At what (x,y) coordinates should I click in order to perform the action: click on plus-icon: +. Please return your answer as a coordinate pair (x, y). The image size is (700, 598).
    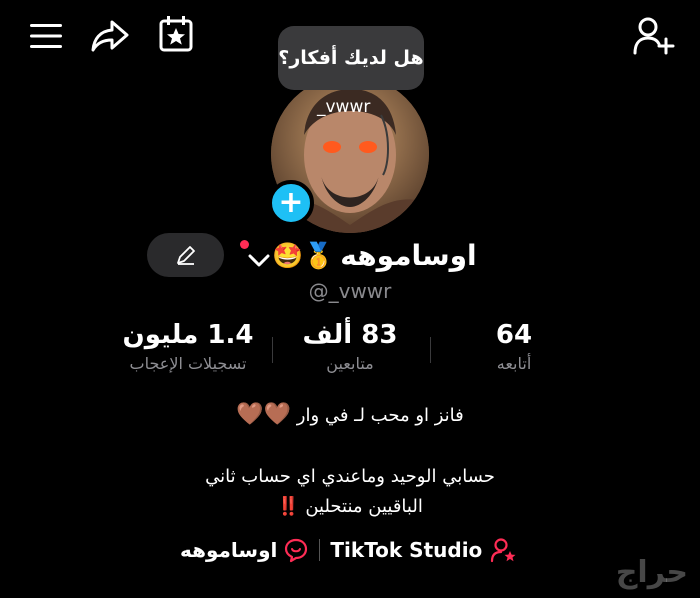
    Looking at the image, I should click on (291, 202).